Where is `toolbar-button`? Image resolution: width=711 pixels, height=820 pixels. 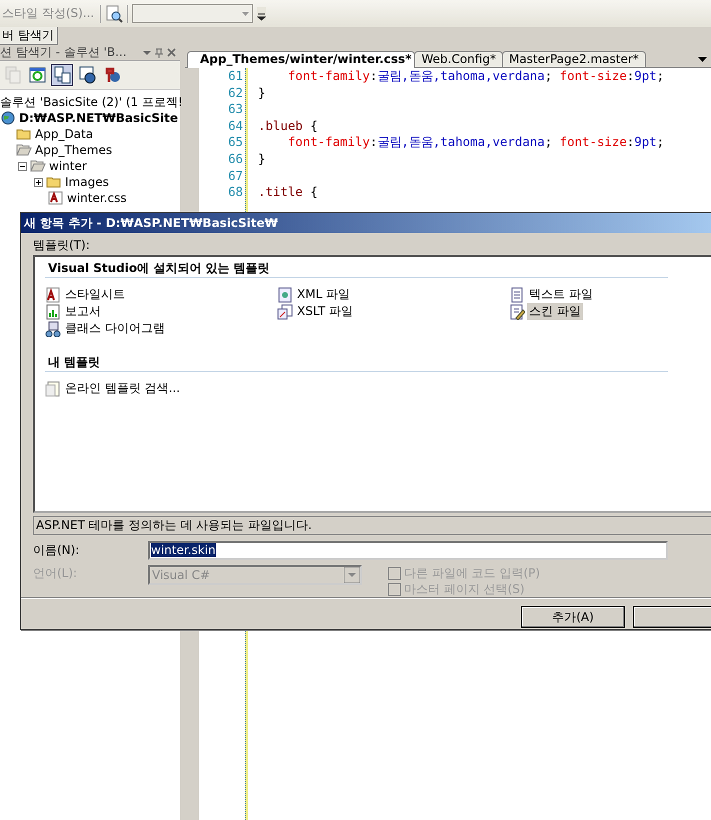 toolbar-button is located at coordinates (62, 75).